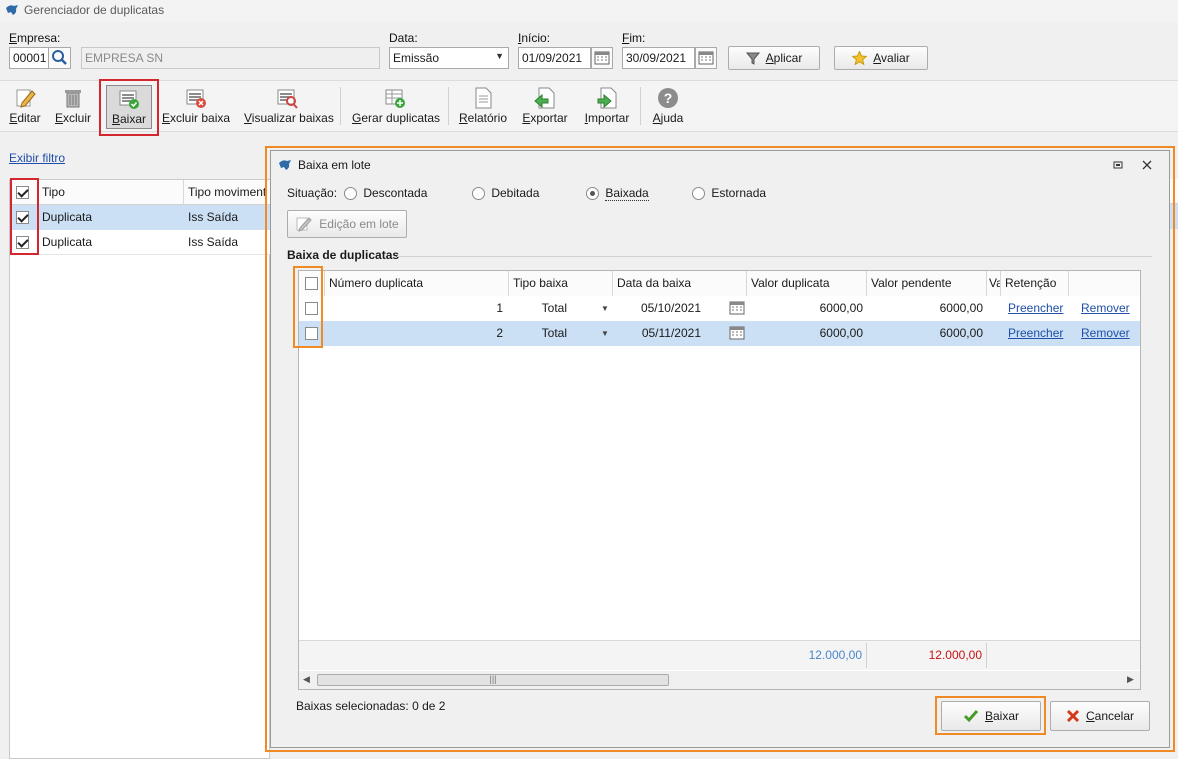  I want to click on baixar-button: Baixar, so click(129, 107).